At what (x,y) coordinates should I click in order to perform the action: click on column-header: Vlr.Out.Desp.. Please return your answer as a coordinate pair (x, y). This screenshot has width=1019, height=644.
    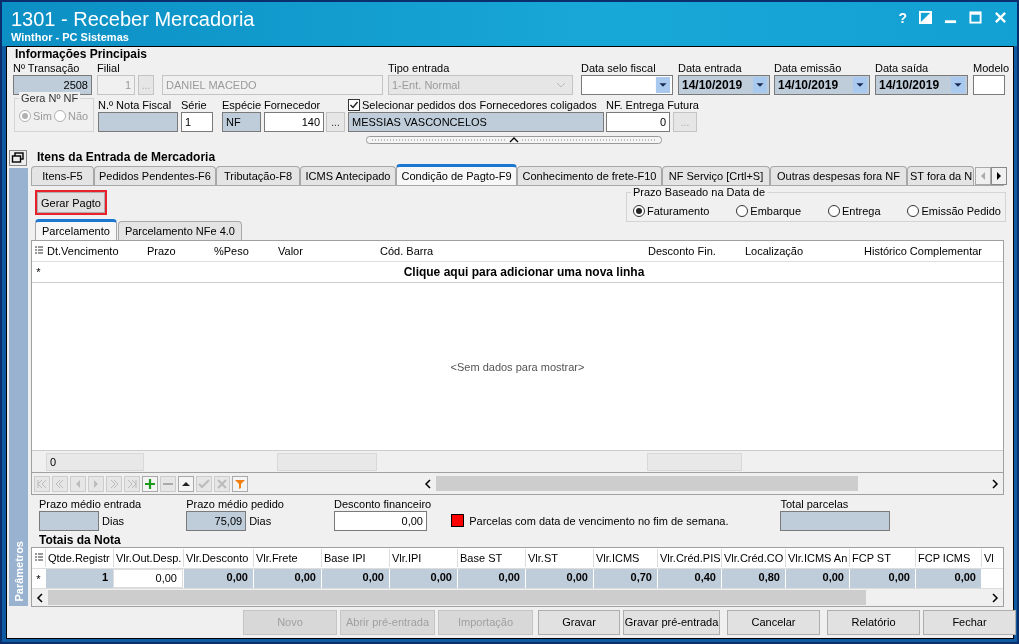
    Looking at the image, I should click on (148, 558).